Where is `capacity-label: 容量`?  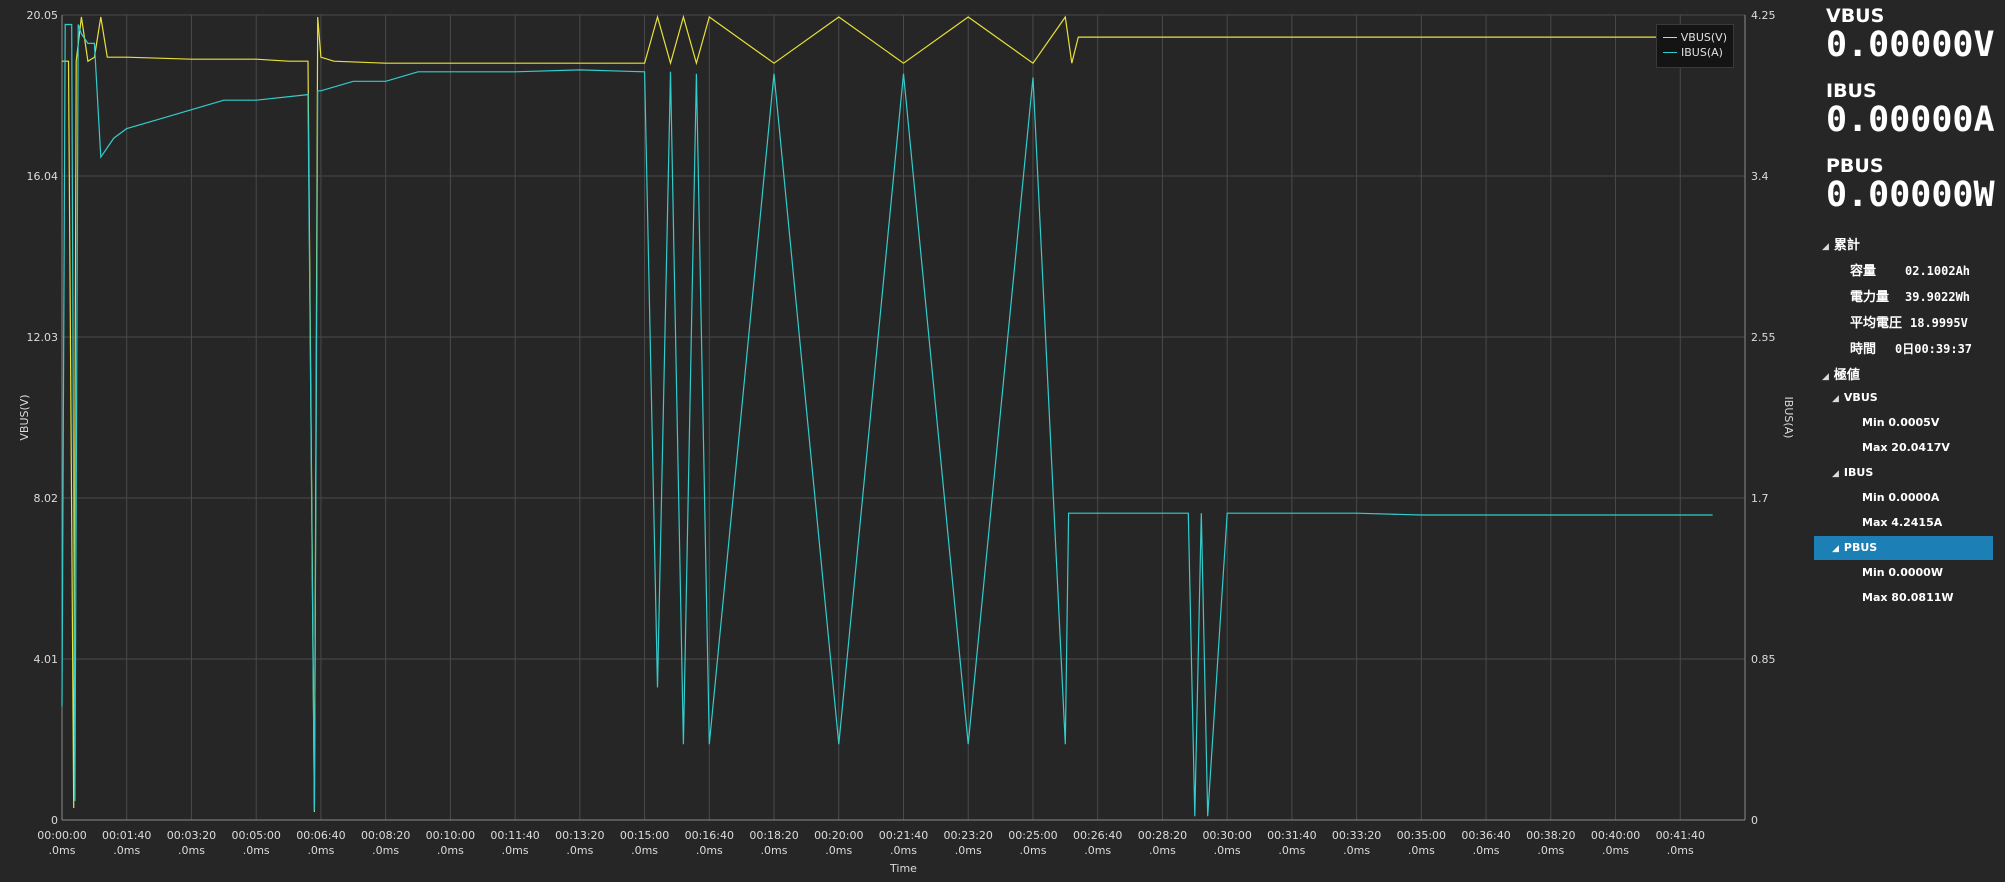
capacity-label: 容量 is located at coordinates (1863, 271).